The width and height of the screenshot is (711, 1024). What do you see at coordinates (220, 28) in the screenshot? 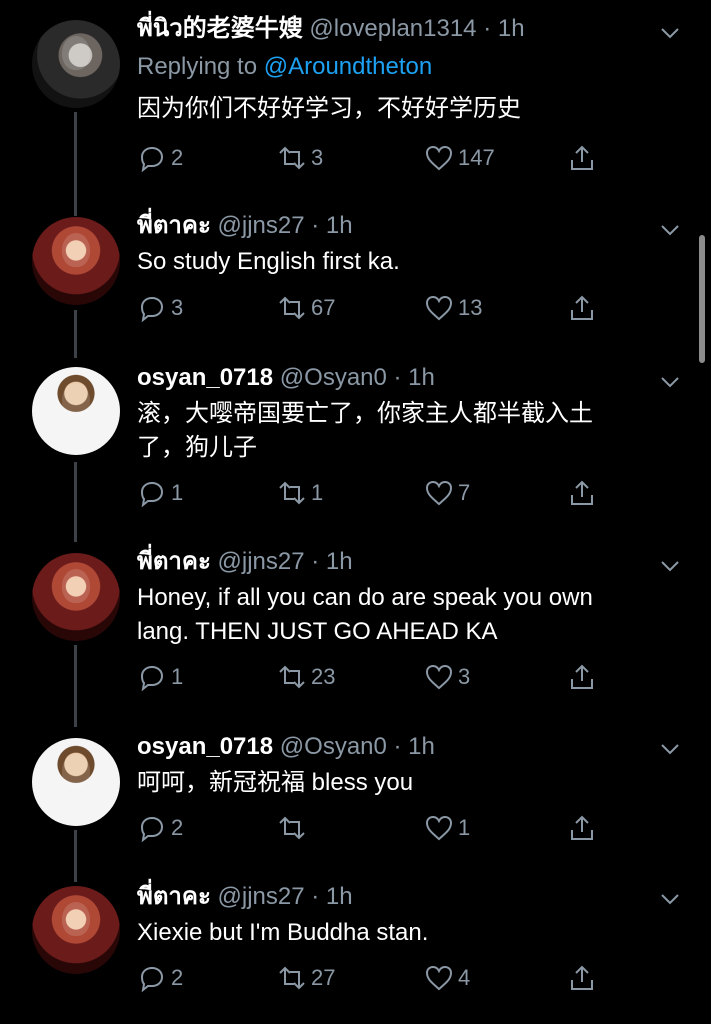
I see `display-name: พี่นิว的老婆牛嫂` at bounding box center [220, 28].